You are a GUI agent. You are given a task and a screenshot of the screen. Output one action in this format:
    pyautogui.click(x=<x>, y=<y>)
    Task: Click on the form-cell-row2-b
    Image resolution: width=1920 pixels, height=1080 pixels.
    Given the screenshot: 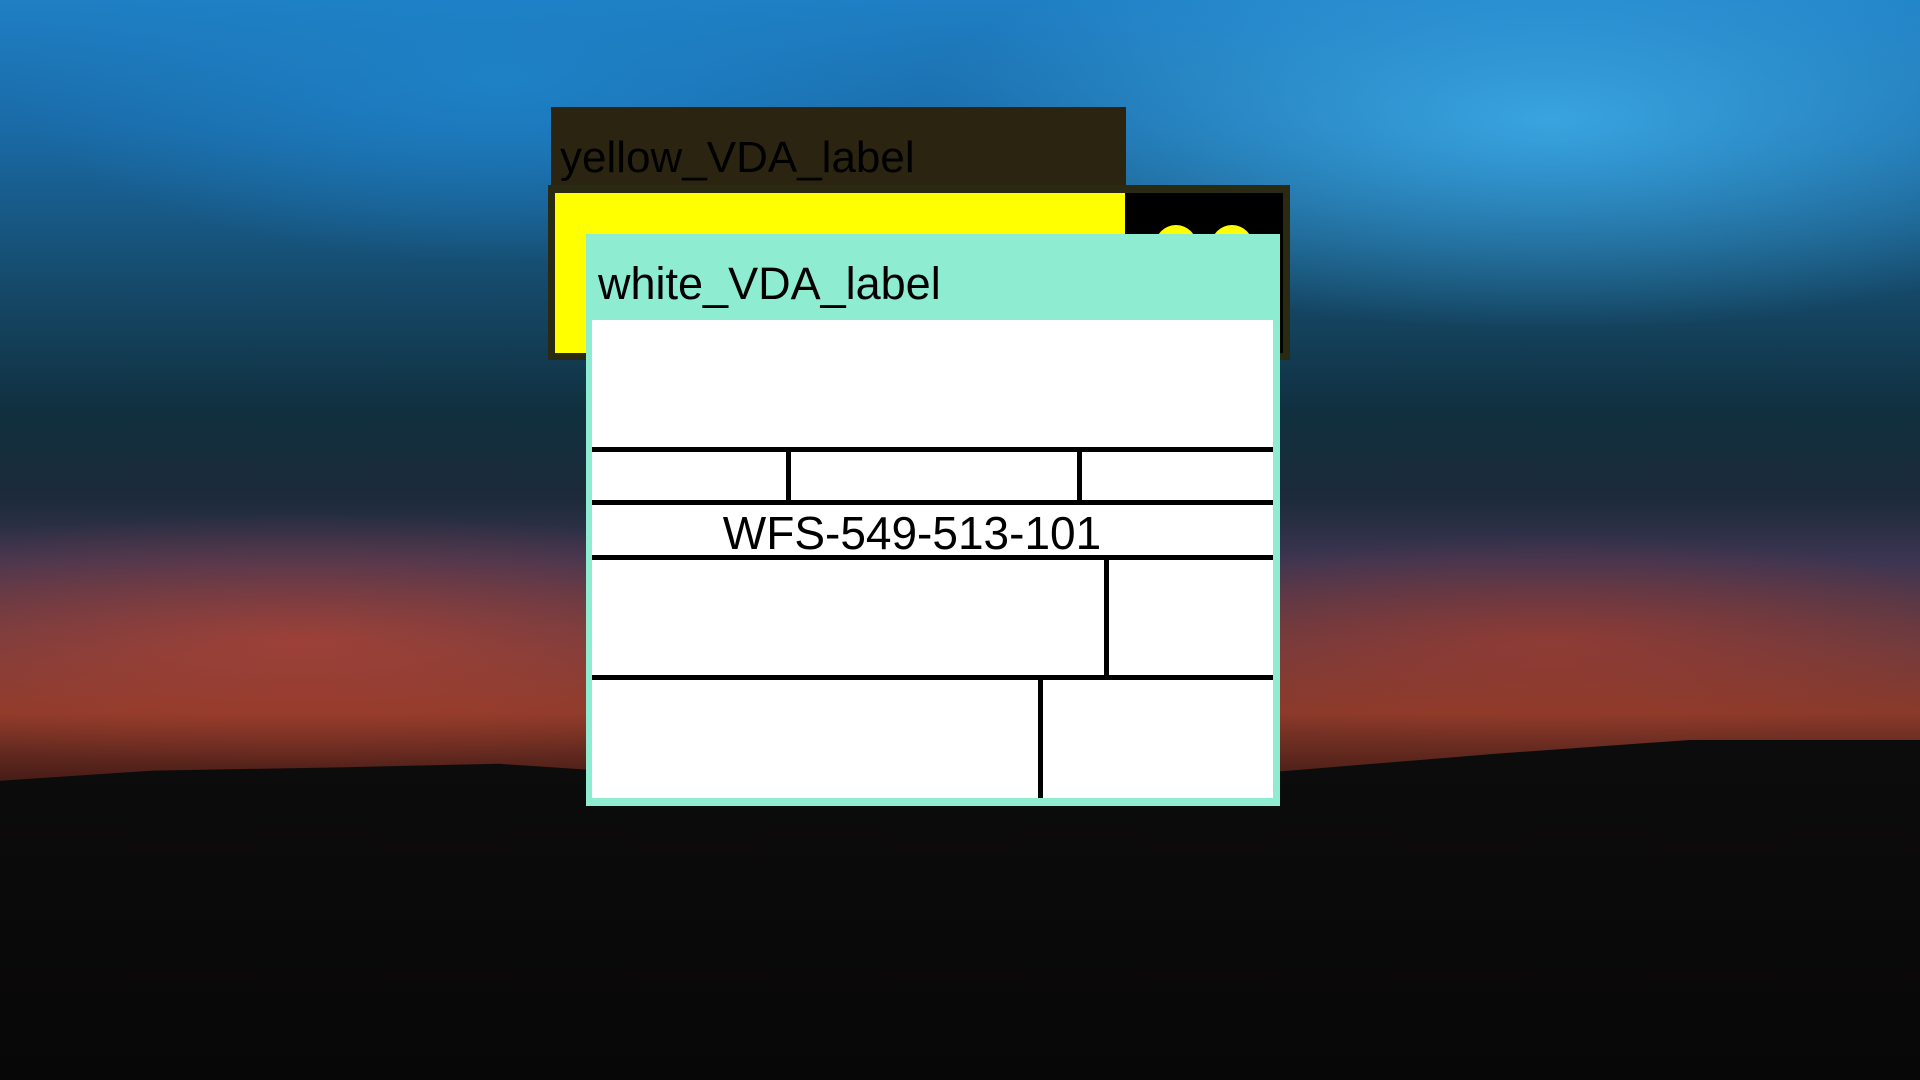 What is the action you would take?
    pyautogui.click(x=934, y=476)
    